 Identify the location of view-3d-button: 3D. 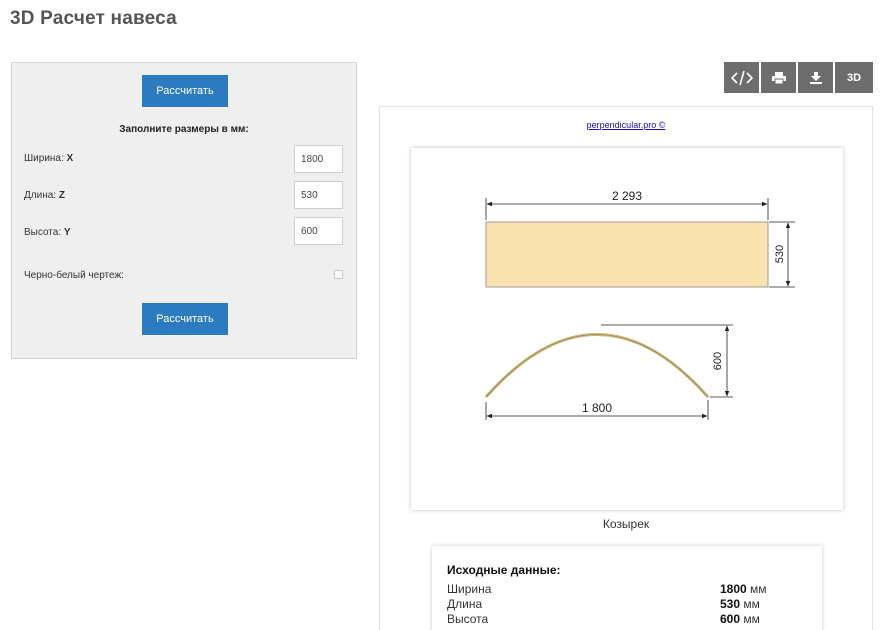
(854, 77).